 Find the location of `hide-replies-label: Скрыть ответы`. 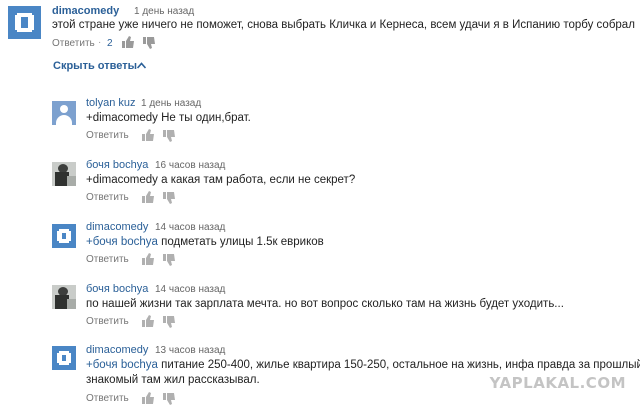

hide-replies-label: Скрыть ответы is located at coordinates (95, 66).